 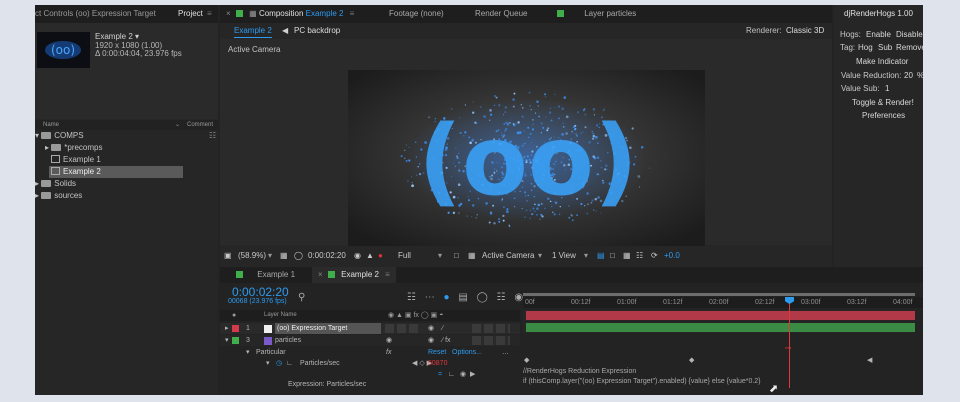 I want to click on frame-blend-icon: ▤, so click(x=462, y=297).